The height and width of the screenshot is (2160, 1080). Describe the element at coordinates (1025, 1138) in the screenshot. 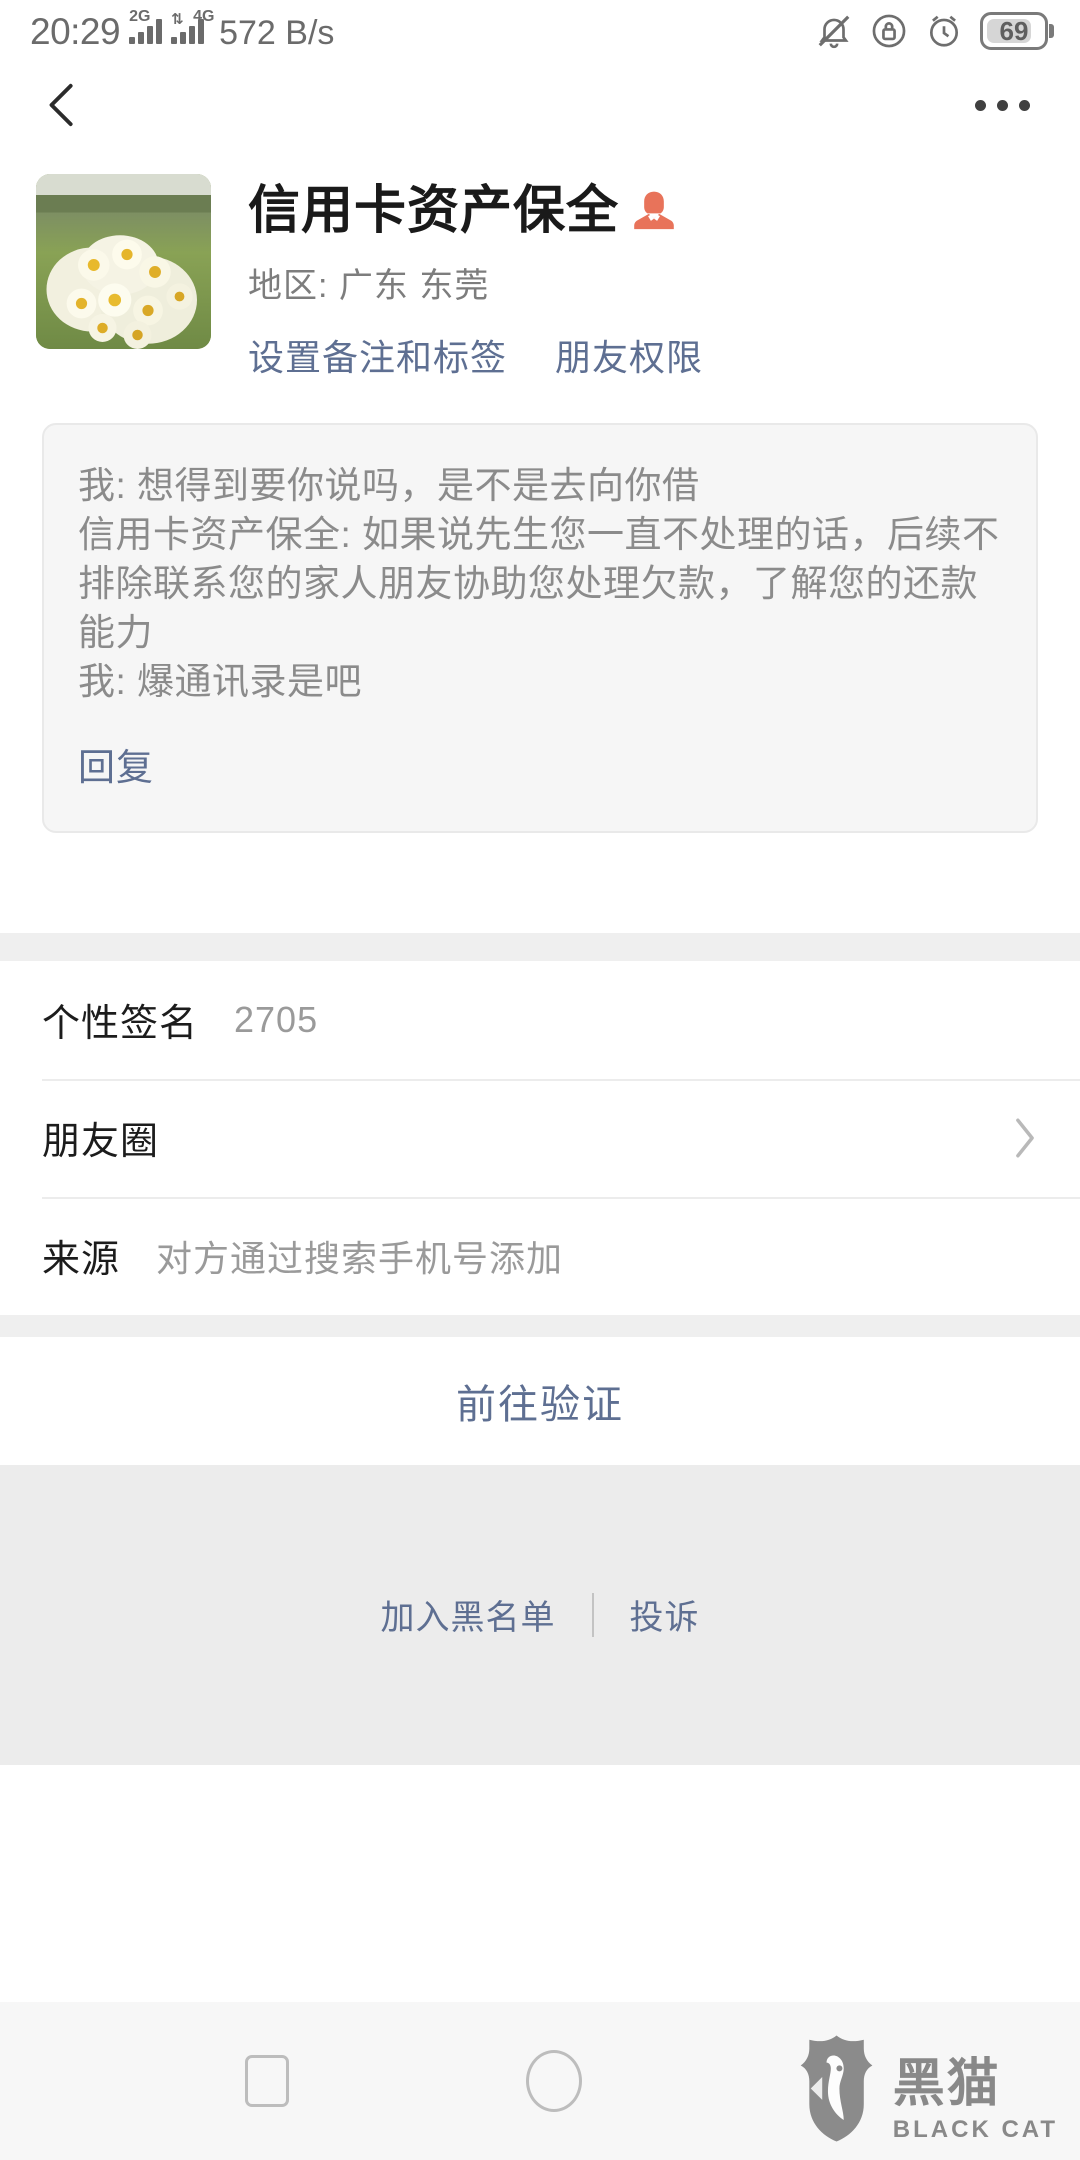

I see `chevron-right-icon` at that location.